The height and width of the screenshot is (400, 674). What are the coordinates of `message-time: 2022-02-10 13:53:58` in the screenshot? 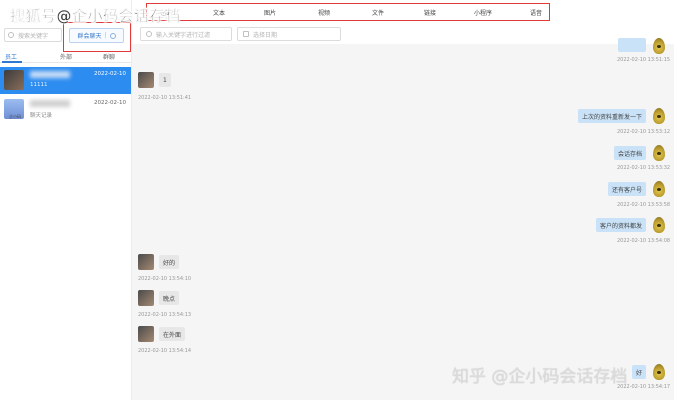 It's located at (644, 205).